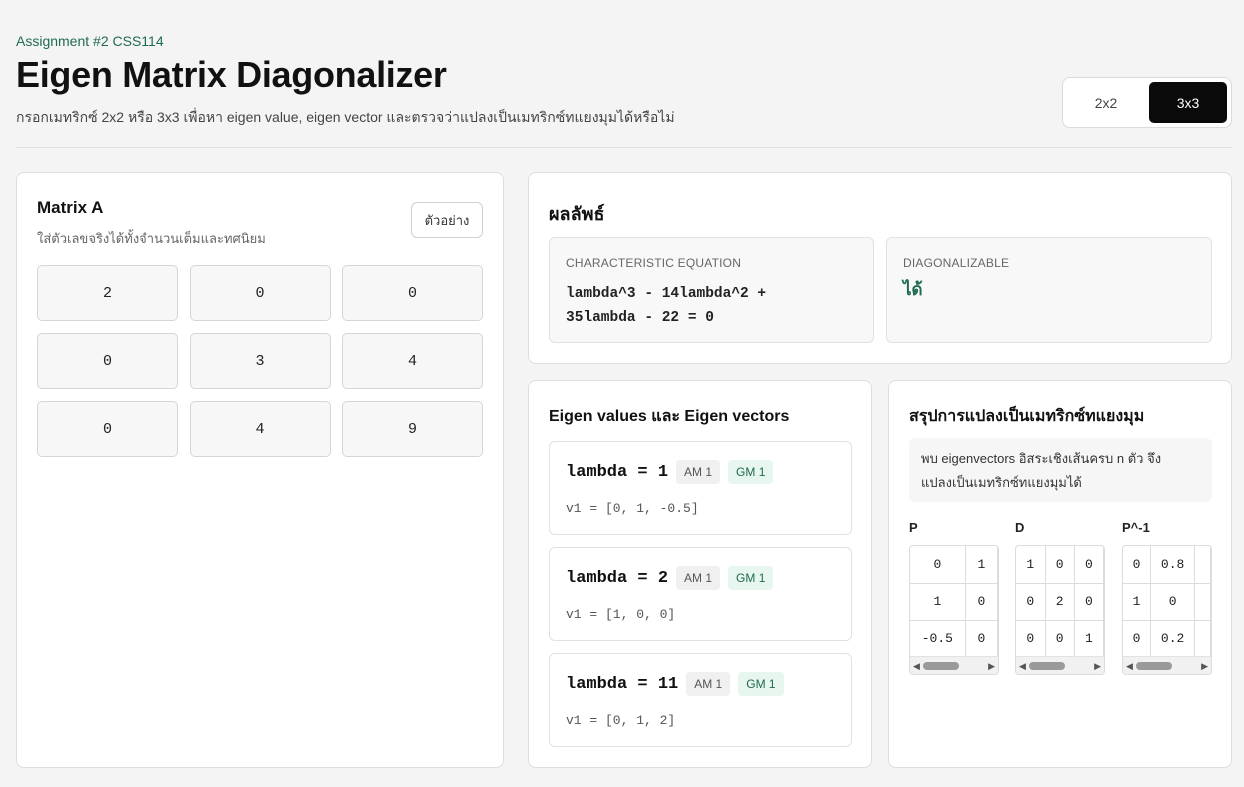 The width and height of the screenshot is (1244, 787). I want to click on matrix-p-table: 0 1 1 0 -0.5 0 ◀ ▶, so click(954, 610).